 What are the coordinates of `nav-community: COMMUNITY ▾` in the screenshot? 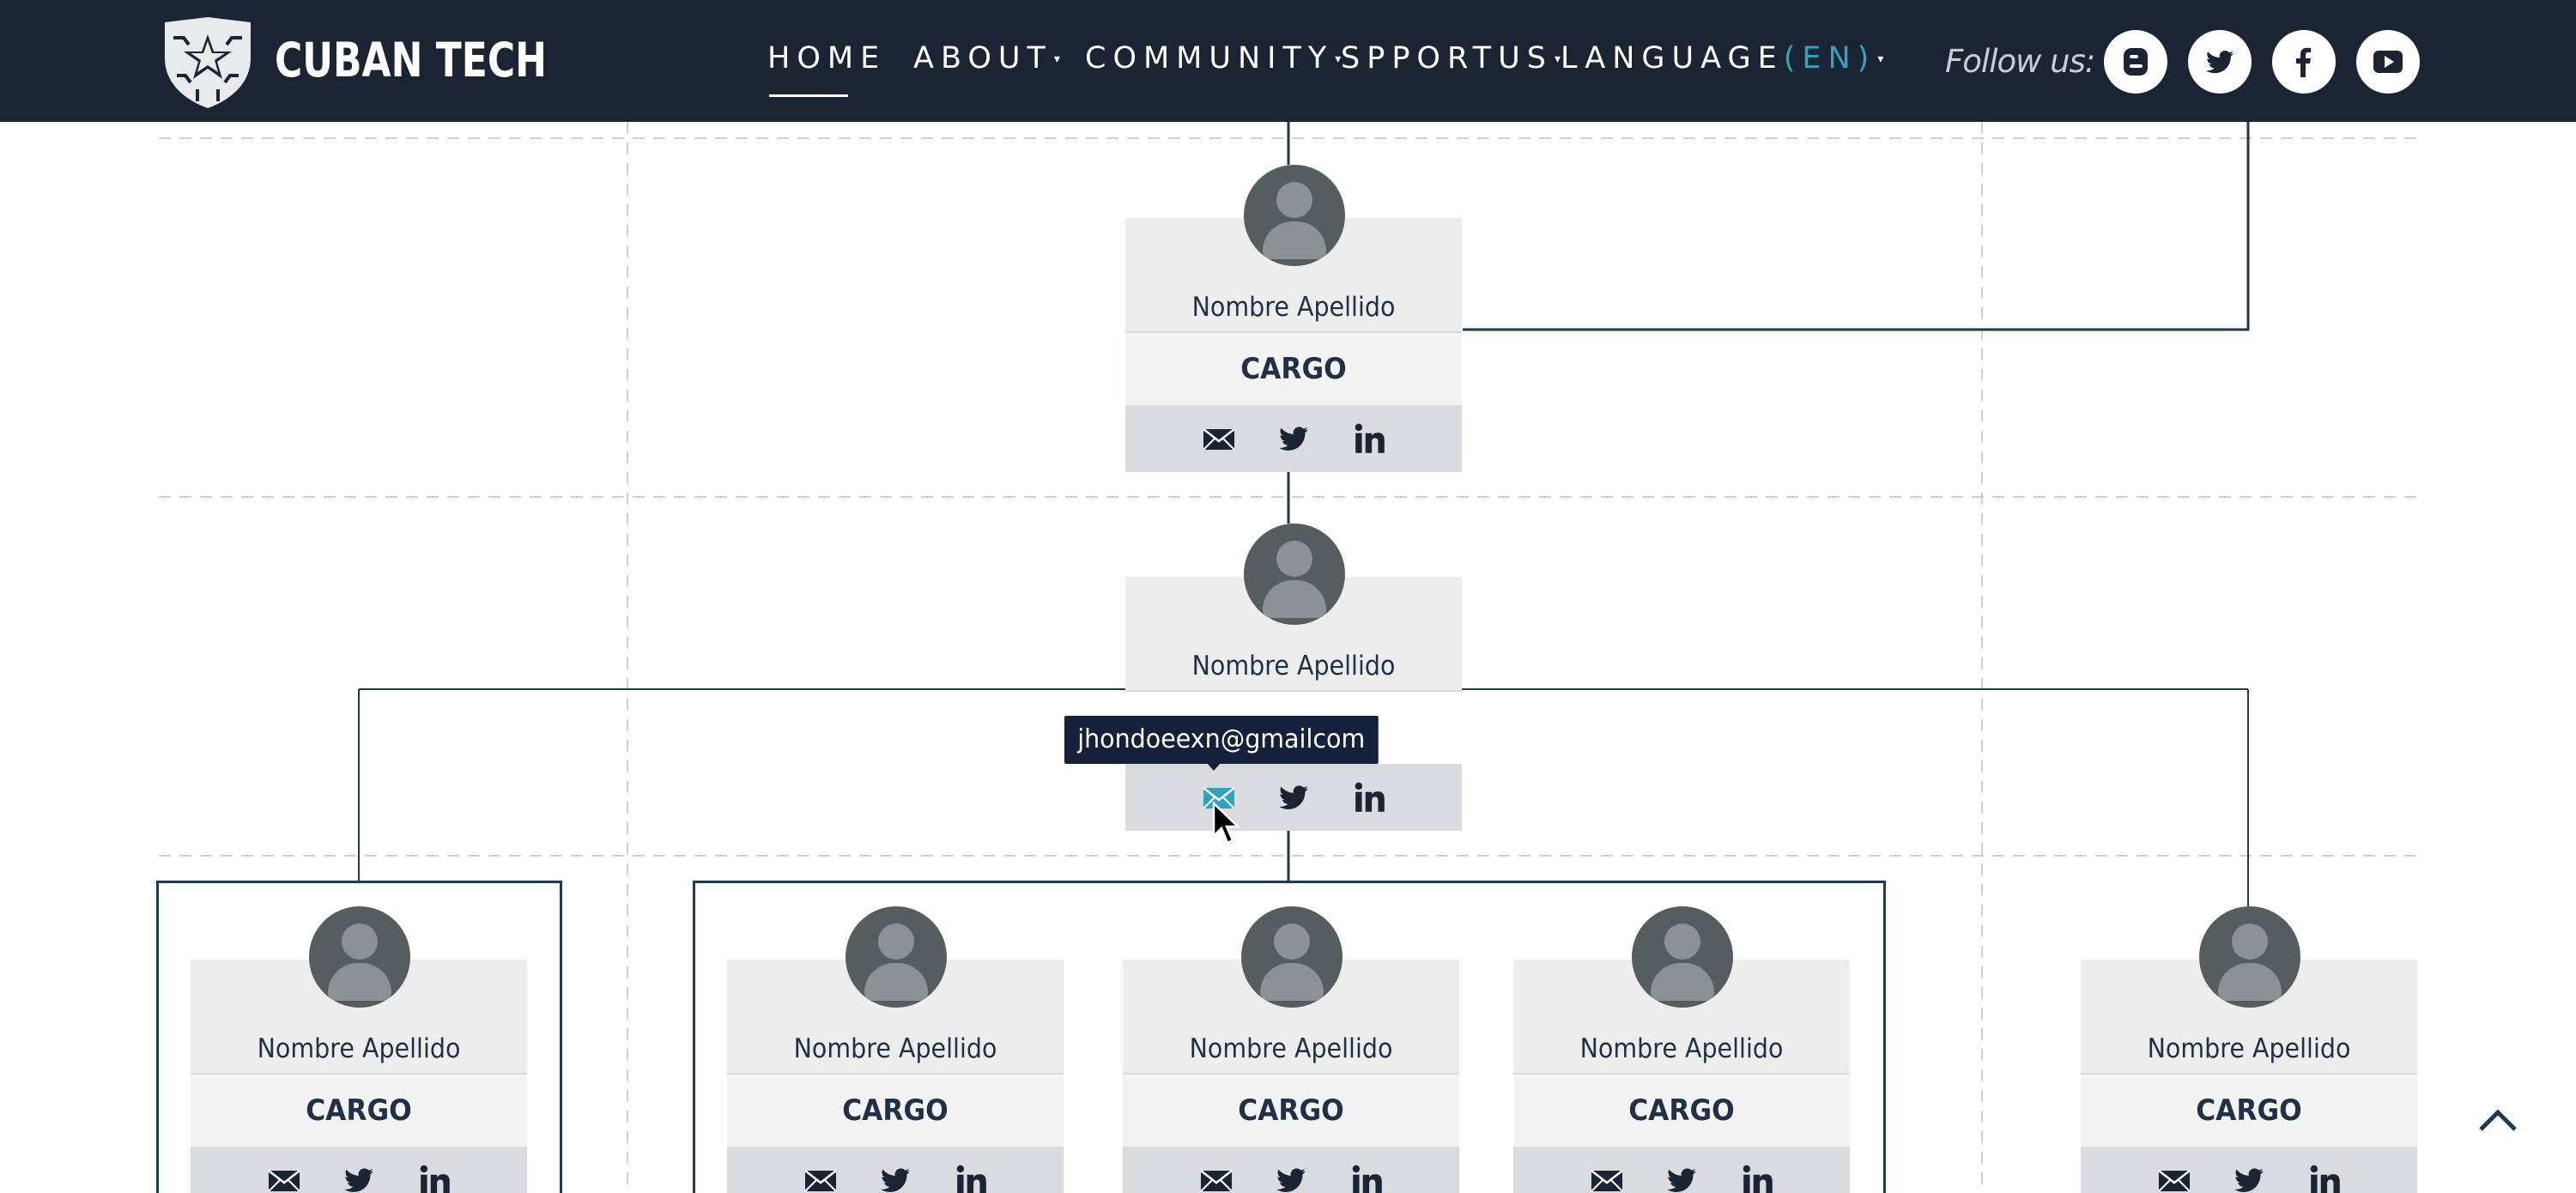 It's located at (1213, 58).